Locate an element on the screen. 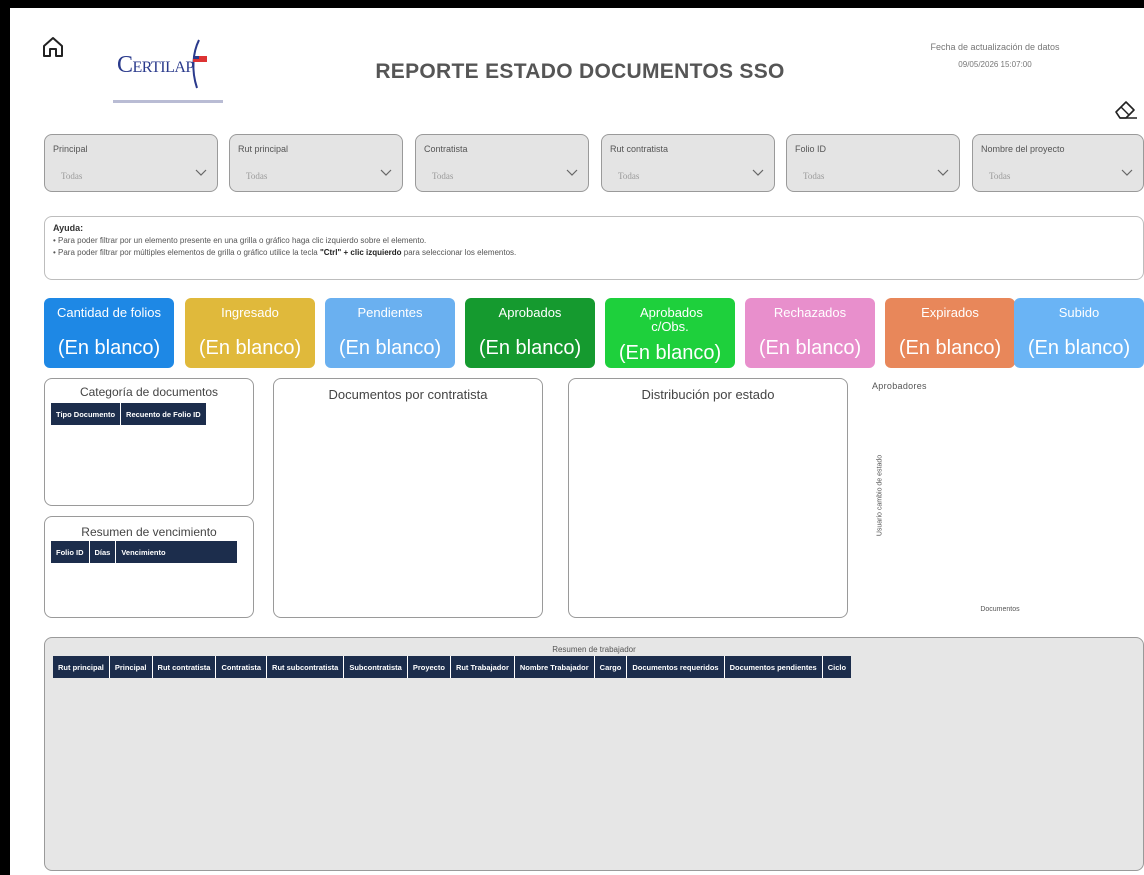 This screenshot has height=875, width=1144. update-date-label: Fecha de actualización de datos is located at coordinates (995, 47).